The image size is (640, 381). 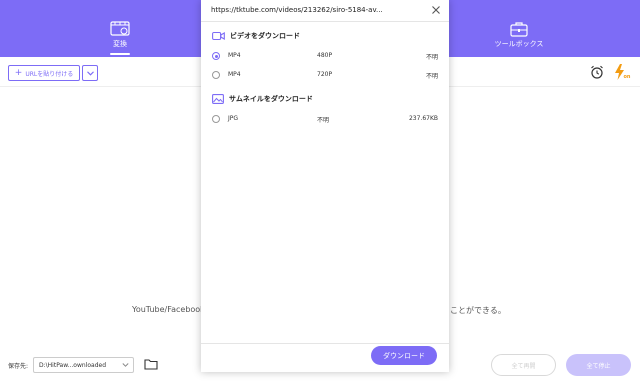 What do you see at coordinates (271, 99) in the screenshot?
I see `thumbnail-section-title: サムネイルをダウンロード` at bounding box center [271, 99].